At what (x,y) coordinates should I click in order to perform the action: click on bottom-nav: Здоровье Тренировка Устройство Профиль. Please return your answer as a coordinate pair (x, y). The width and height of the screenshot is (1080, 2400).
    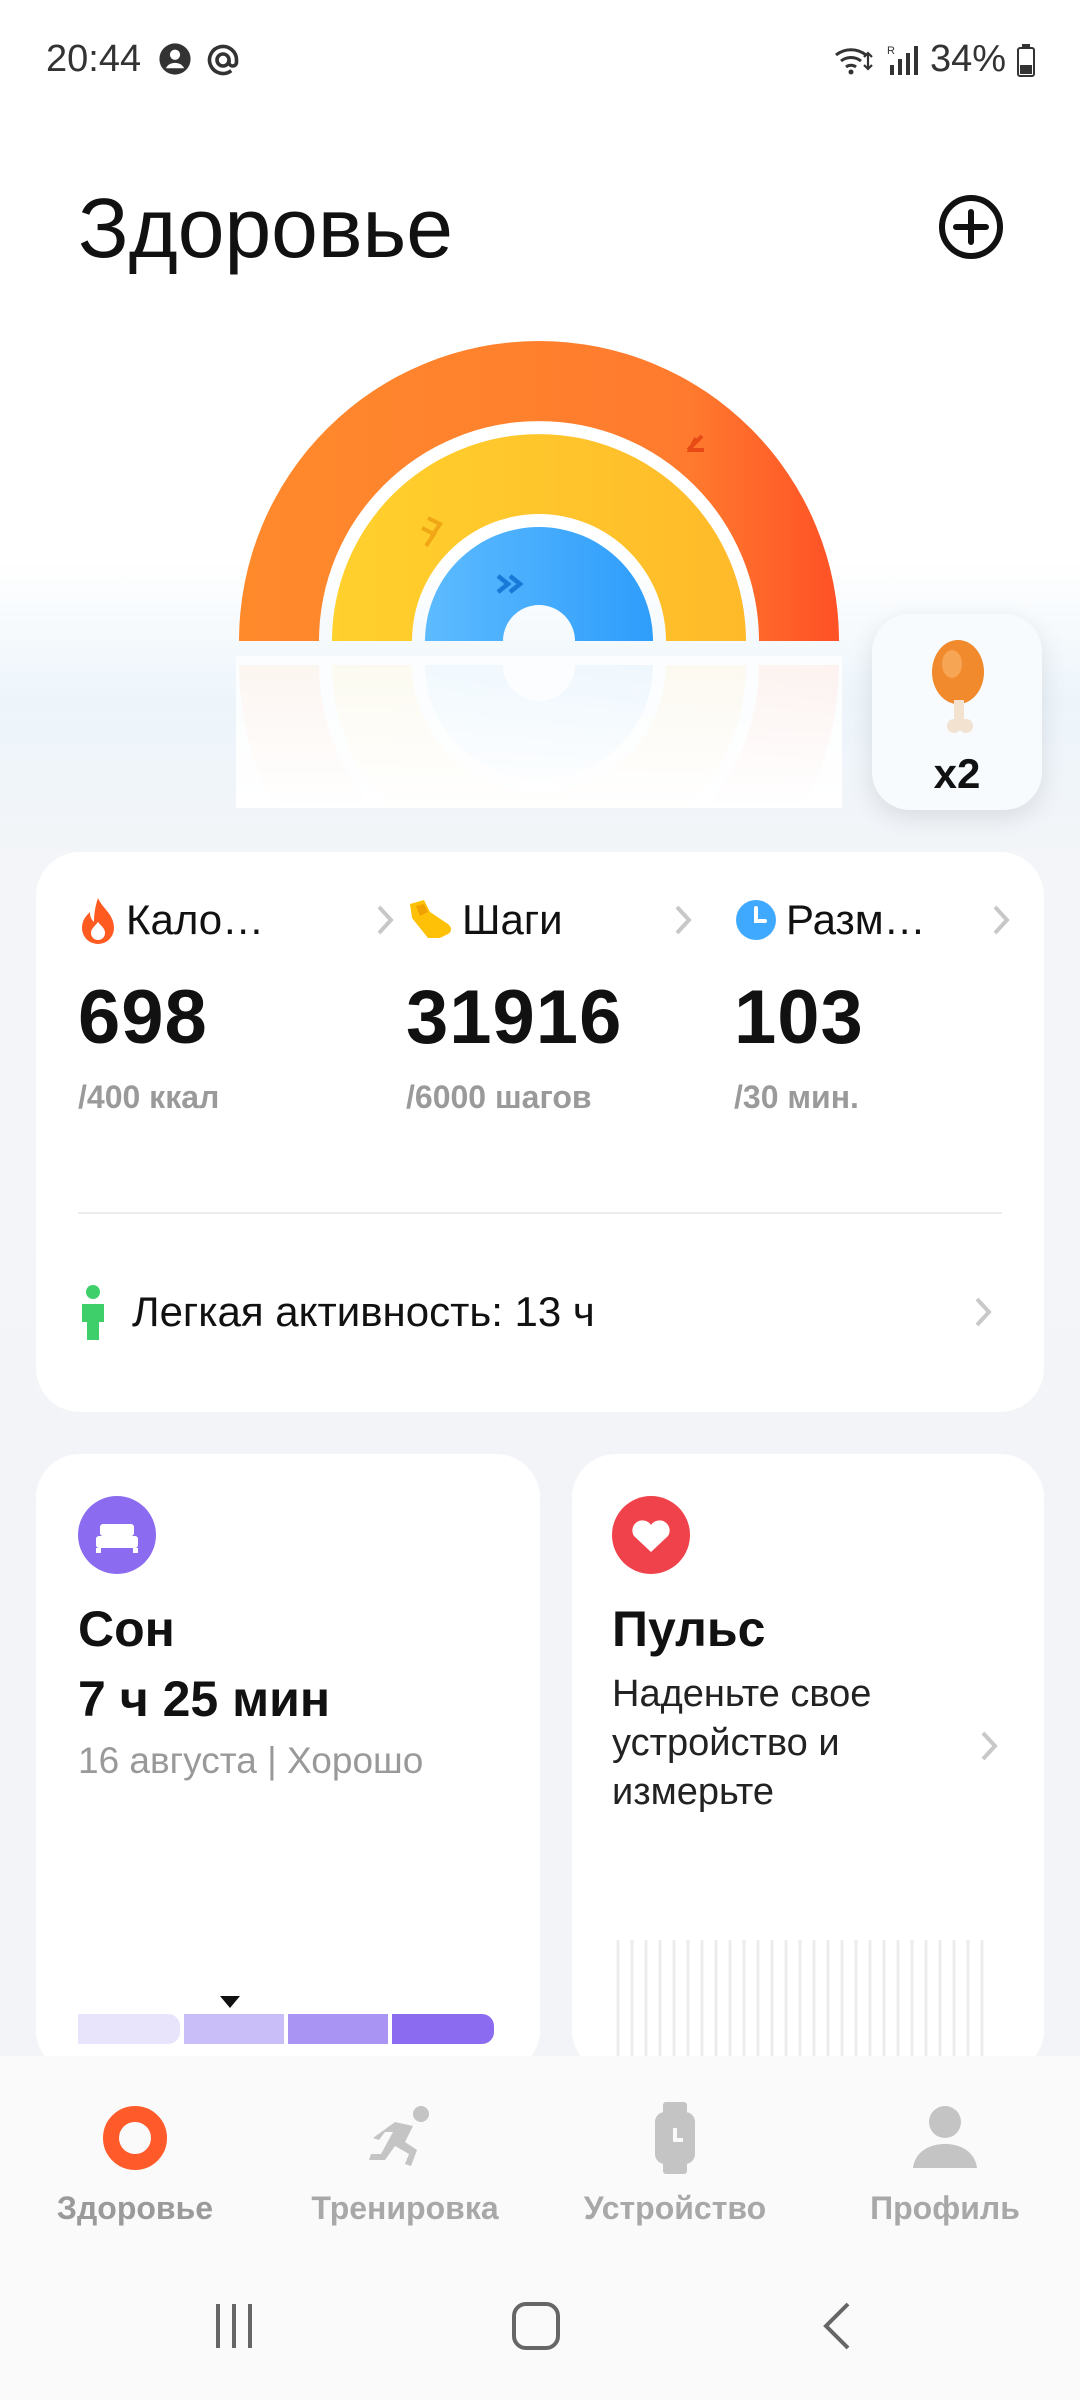
    Looking at the image, I should click on (540, 2156).